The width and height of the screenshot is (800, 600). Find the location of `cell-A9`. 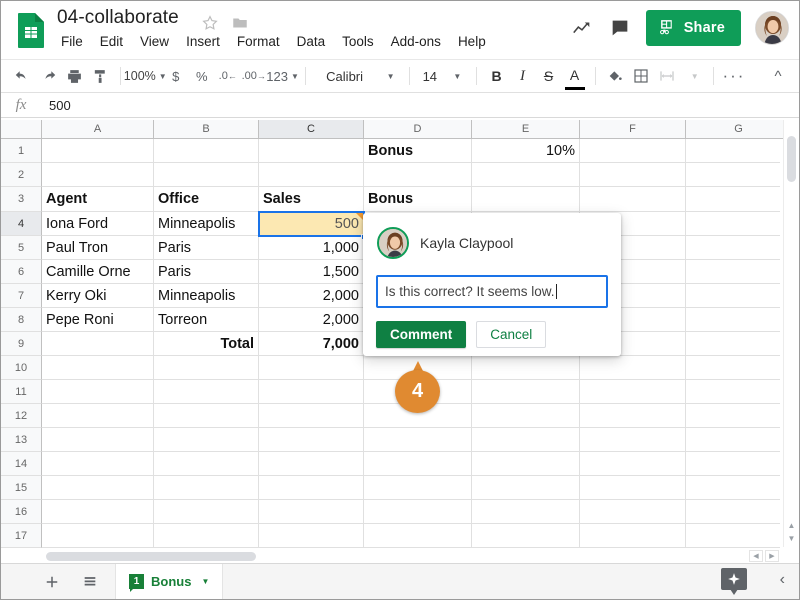

cell-A9 is located at coordinates (98, 344).